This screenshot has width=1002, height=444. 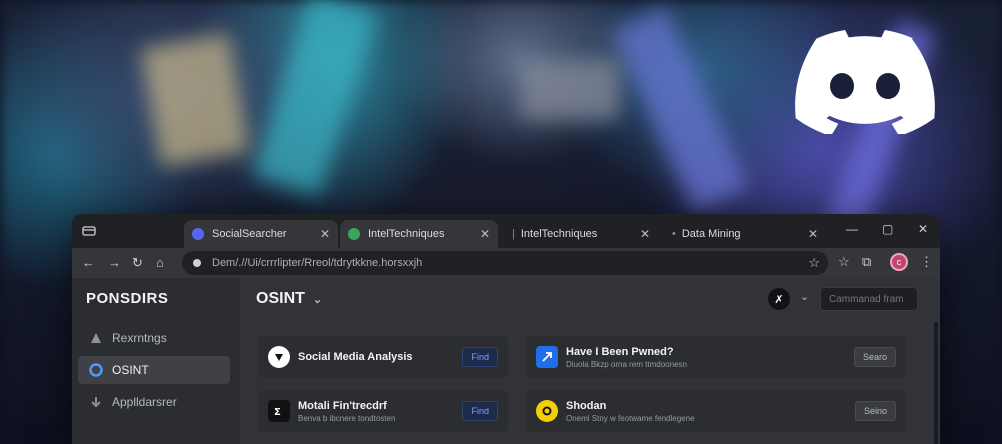 What do you see at coordinates (154, 370) in the screenshot?
I see `sidebar-item-osint: OSINT` at bounding box center [154, 370].